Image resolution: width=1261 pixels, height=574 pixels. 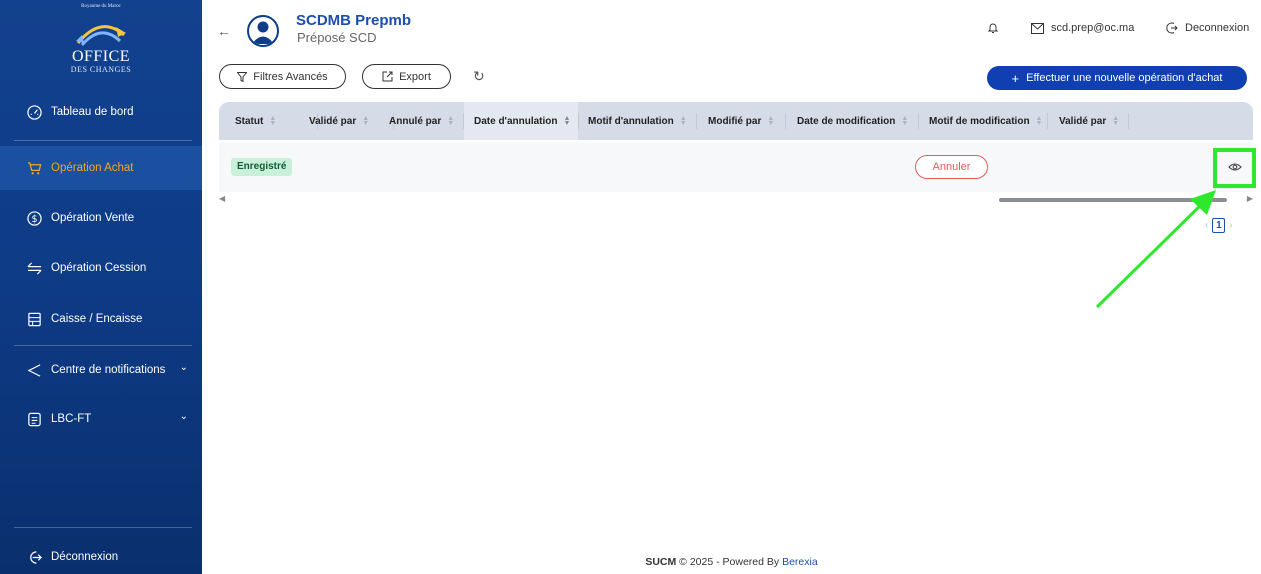 What do you see at coordinates (337, 37) in the screenshot?
I see `user-role: Préposé SCD` at bounding box center [337, 37].